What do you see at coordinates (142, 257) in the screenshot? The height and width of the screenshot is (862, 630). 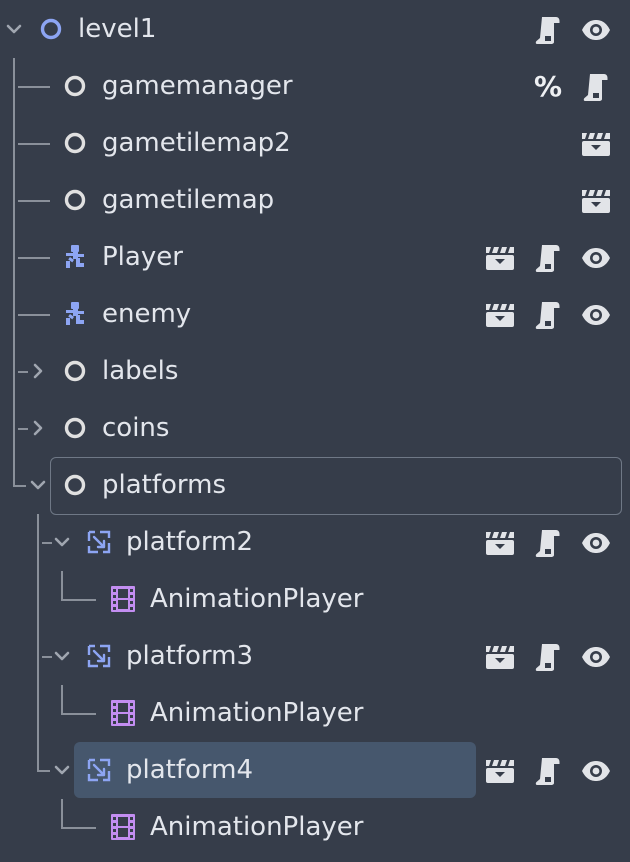 I see `node-label: Player` at bounding box center [142, 257].